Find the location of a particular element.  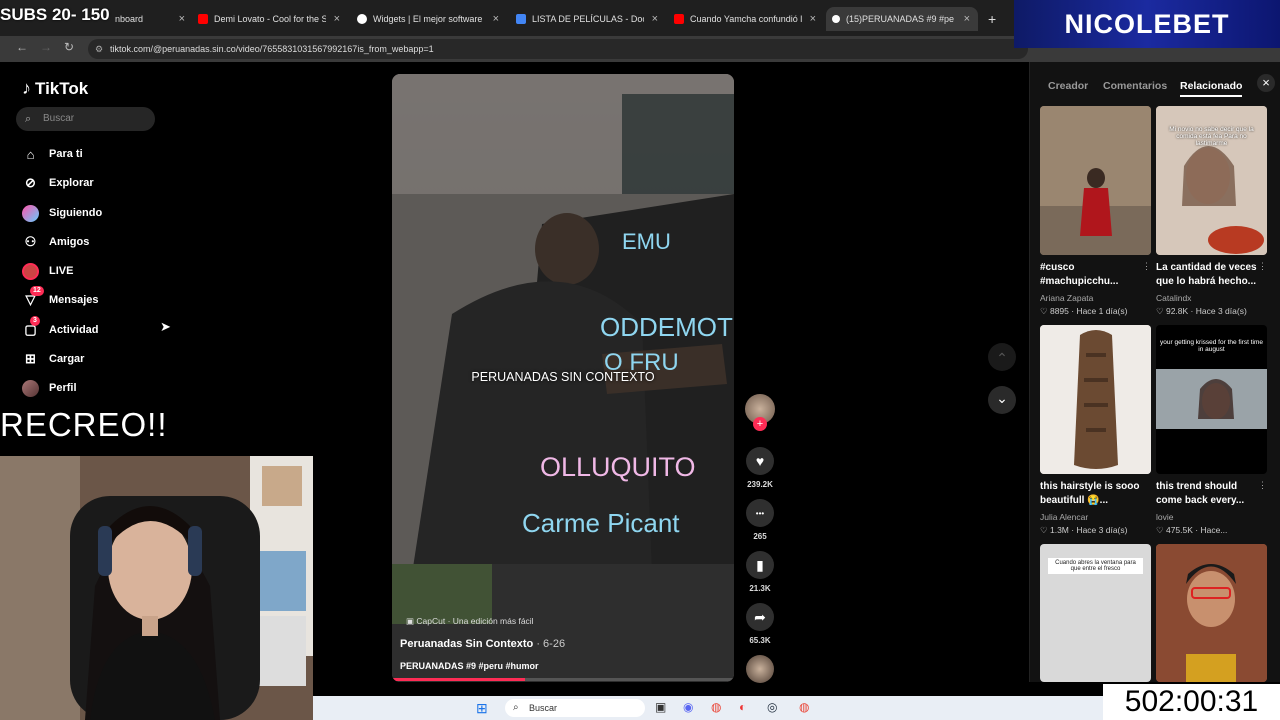

chalk-text: EMU is located at coordinates (646, 241).